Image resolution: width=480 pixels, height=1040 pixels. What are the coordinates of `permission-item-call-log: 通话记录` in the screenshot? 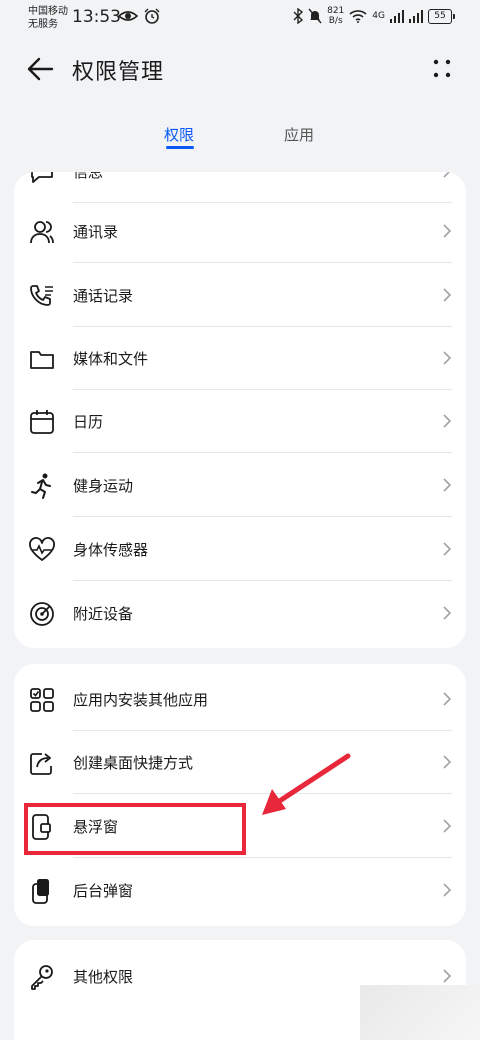 It's located at (240, 295).